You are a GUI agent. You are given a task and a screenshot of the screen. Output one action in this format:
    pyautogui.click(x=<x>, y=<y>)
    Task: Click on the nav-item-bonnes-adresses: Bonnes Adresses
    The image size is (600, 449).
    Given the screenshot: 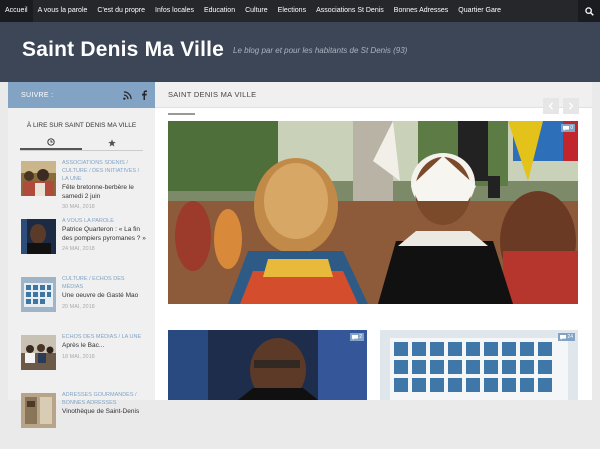 What is the action you would take?
    pyautogui.click(x=421, y=11)
    